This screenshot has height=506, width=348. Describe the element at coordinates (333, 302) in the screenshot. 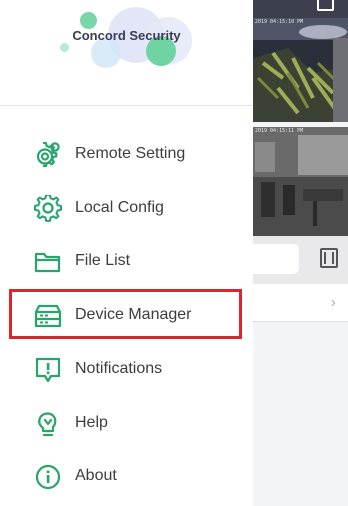

I see `chevron-right-icon: ›` at that location.